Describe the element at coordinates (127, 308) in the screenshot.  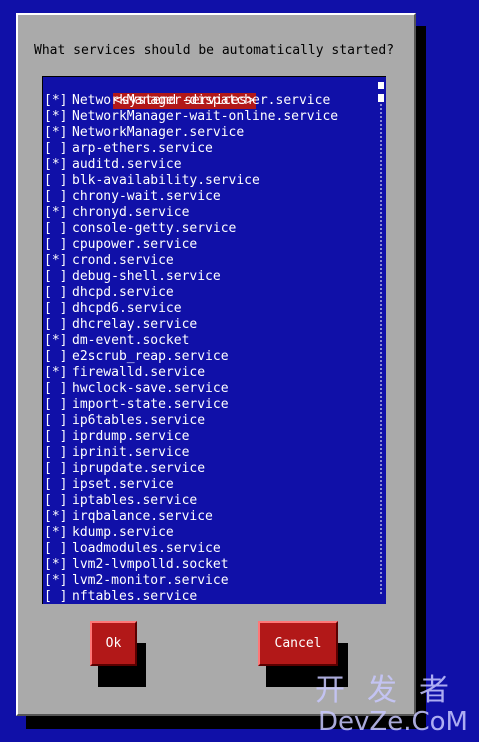
I see `service-name: dhcpd6.service` at that location.